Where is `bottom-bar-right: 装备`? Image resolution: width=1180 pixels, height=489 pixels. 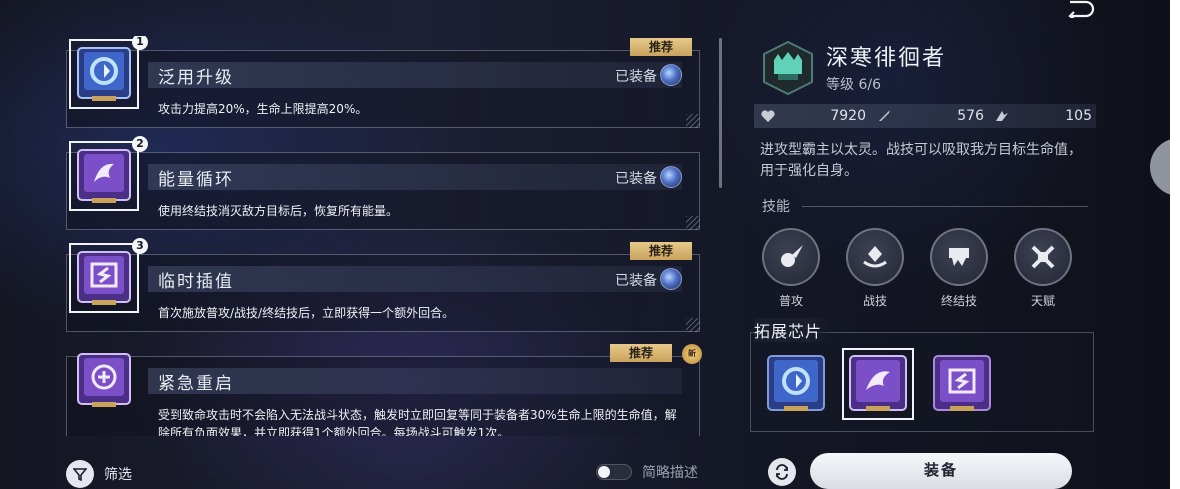
bottom-bar-right: 装备 is located at coordinates (930, 468).